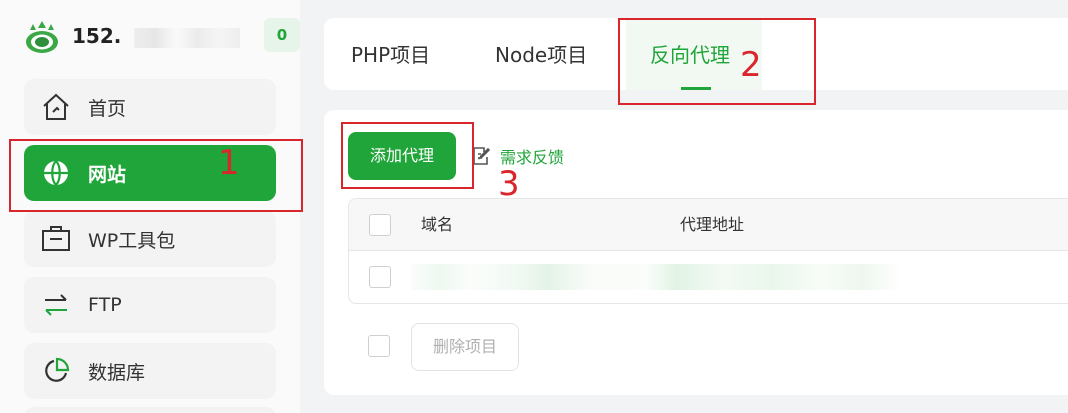  Describe the element at coordinates (187, 38) in the screenshot. I see `ip-redaction` at that location.